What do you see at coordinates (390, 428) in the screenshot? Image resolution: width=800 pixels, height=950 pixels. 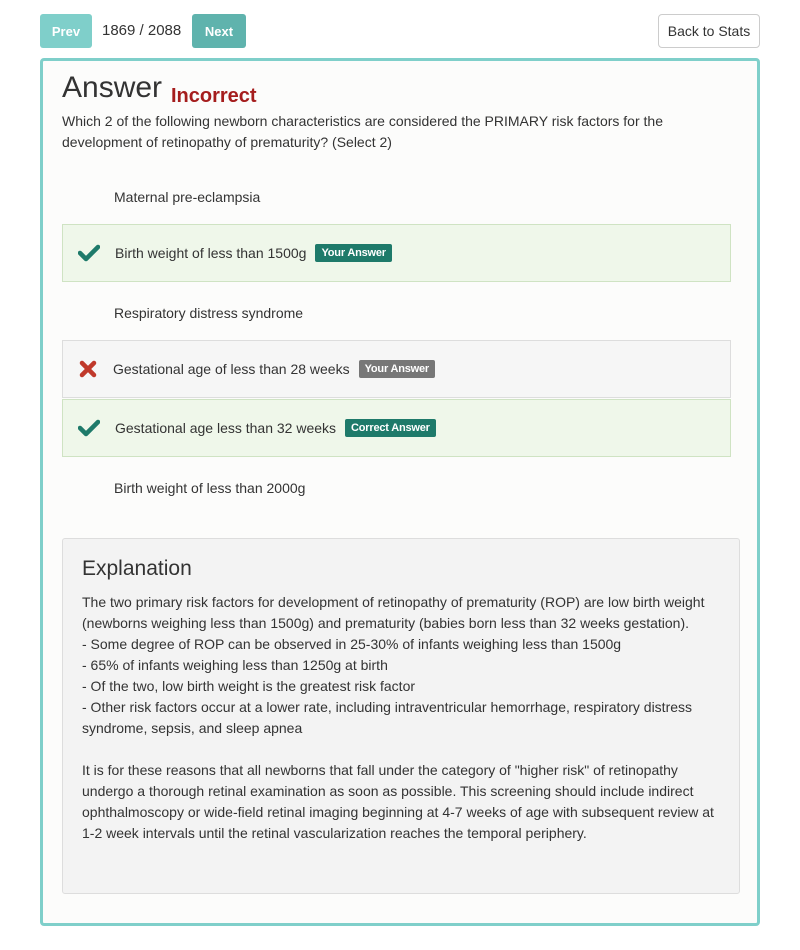 I see `correct-answer-badge: Correct Answer` at bounding box center [390, 428].